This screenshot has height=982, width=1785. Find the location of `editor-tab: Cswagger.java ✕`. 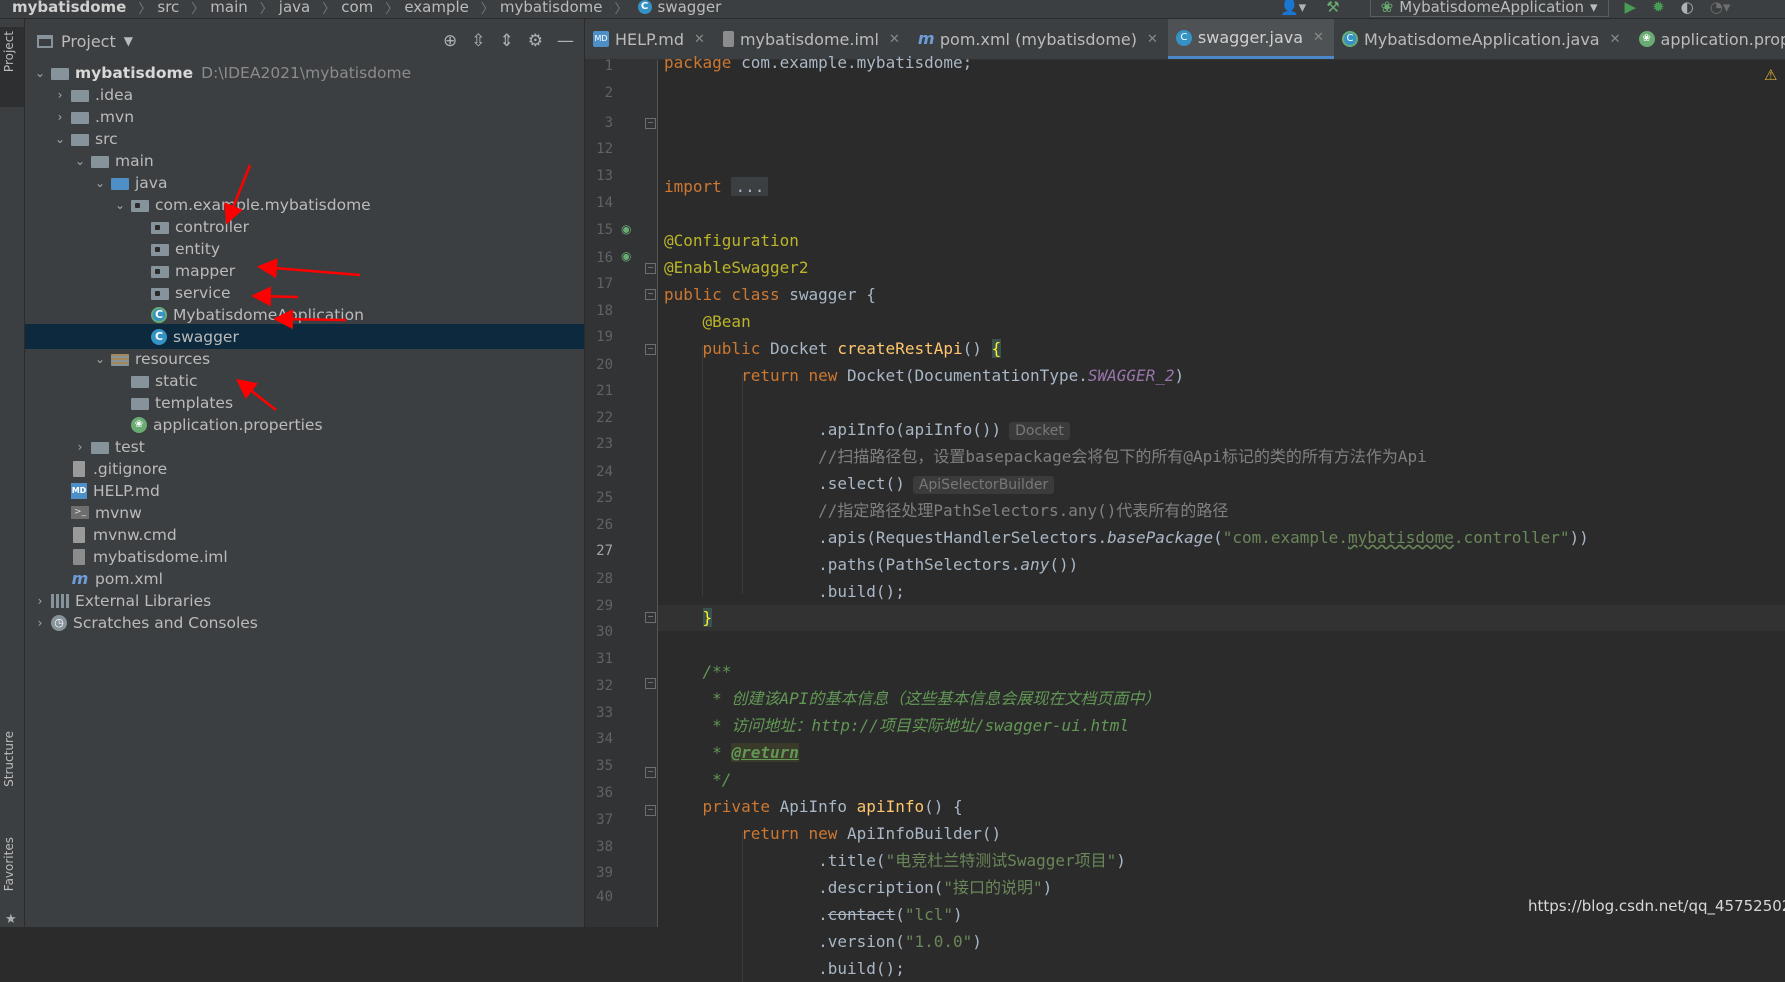

editor-tab: Cswagger.java ✕ is located at coordinates (1250, 39).